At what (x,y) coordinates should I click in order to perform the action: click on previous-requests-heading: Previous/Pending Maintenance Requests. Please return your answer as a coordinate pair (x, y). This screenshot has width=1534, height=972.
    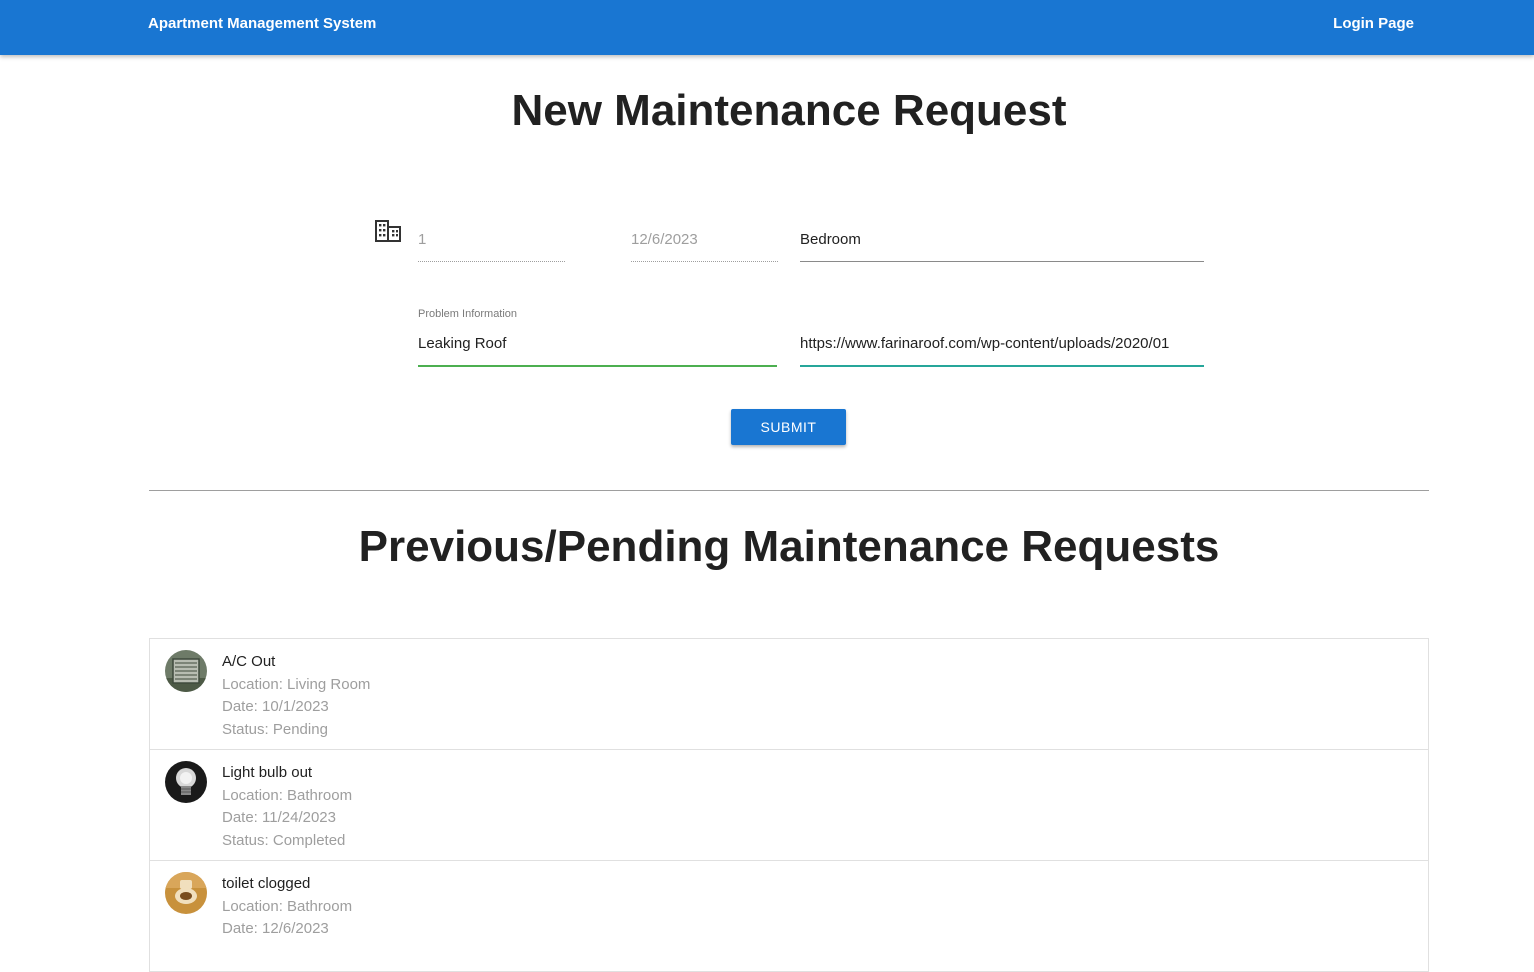
    Looking at the image, I should click on (789, 546).